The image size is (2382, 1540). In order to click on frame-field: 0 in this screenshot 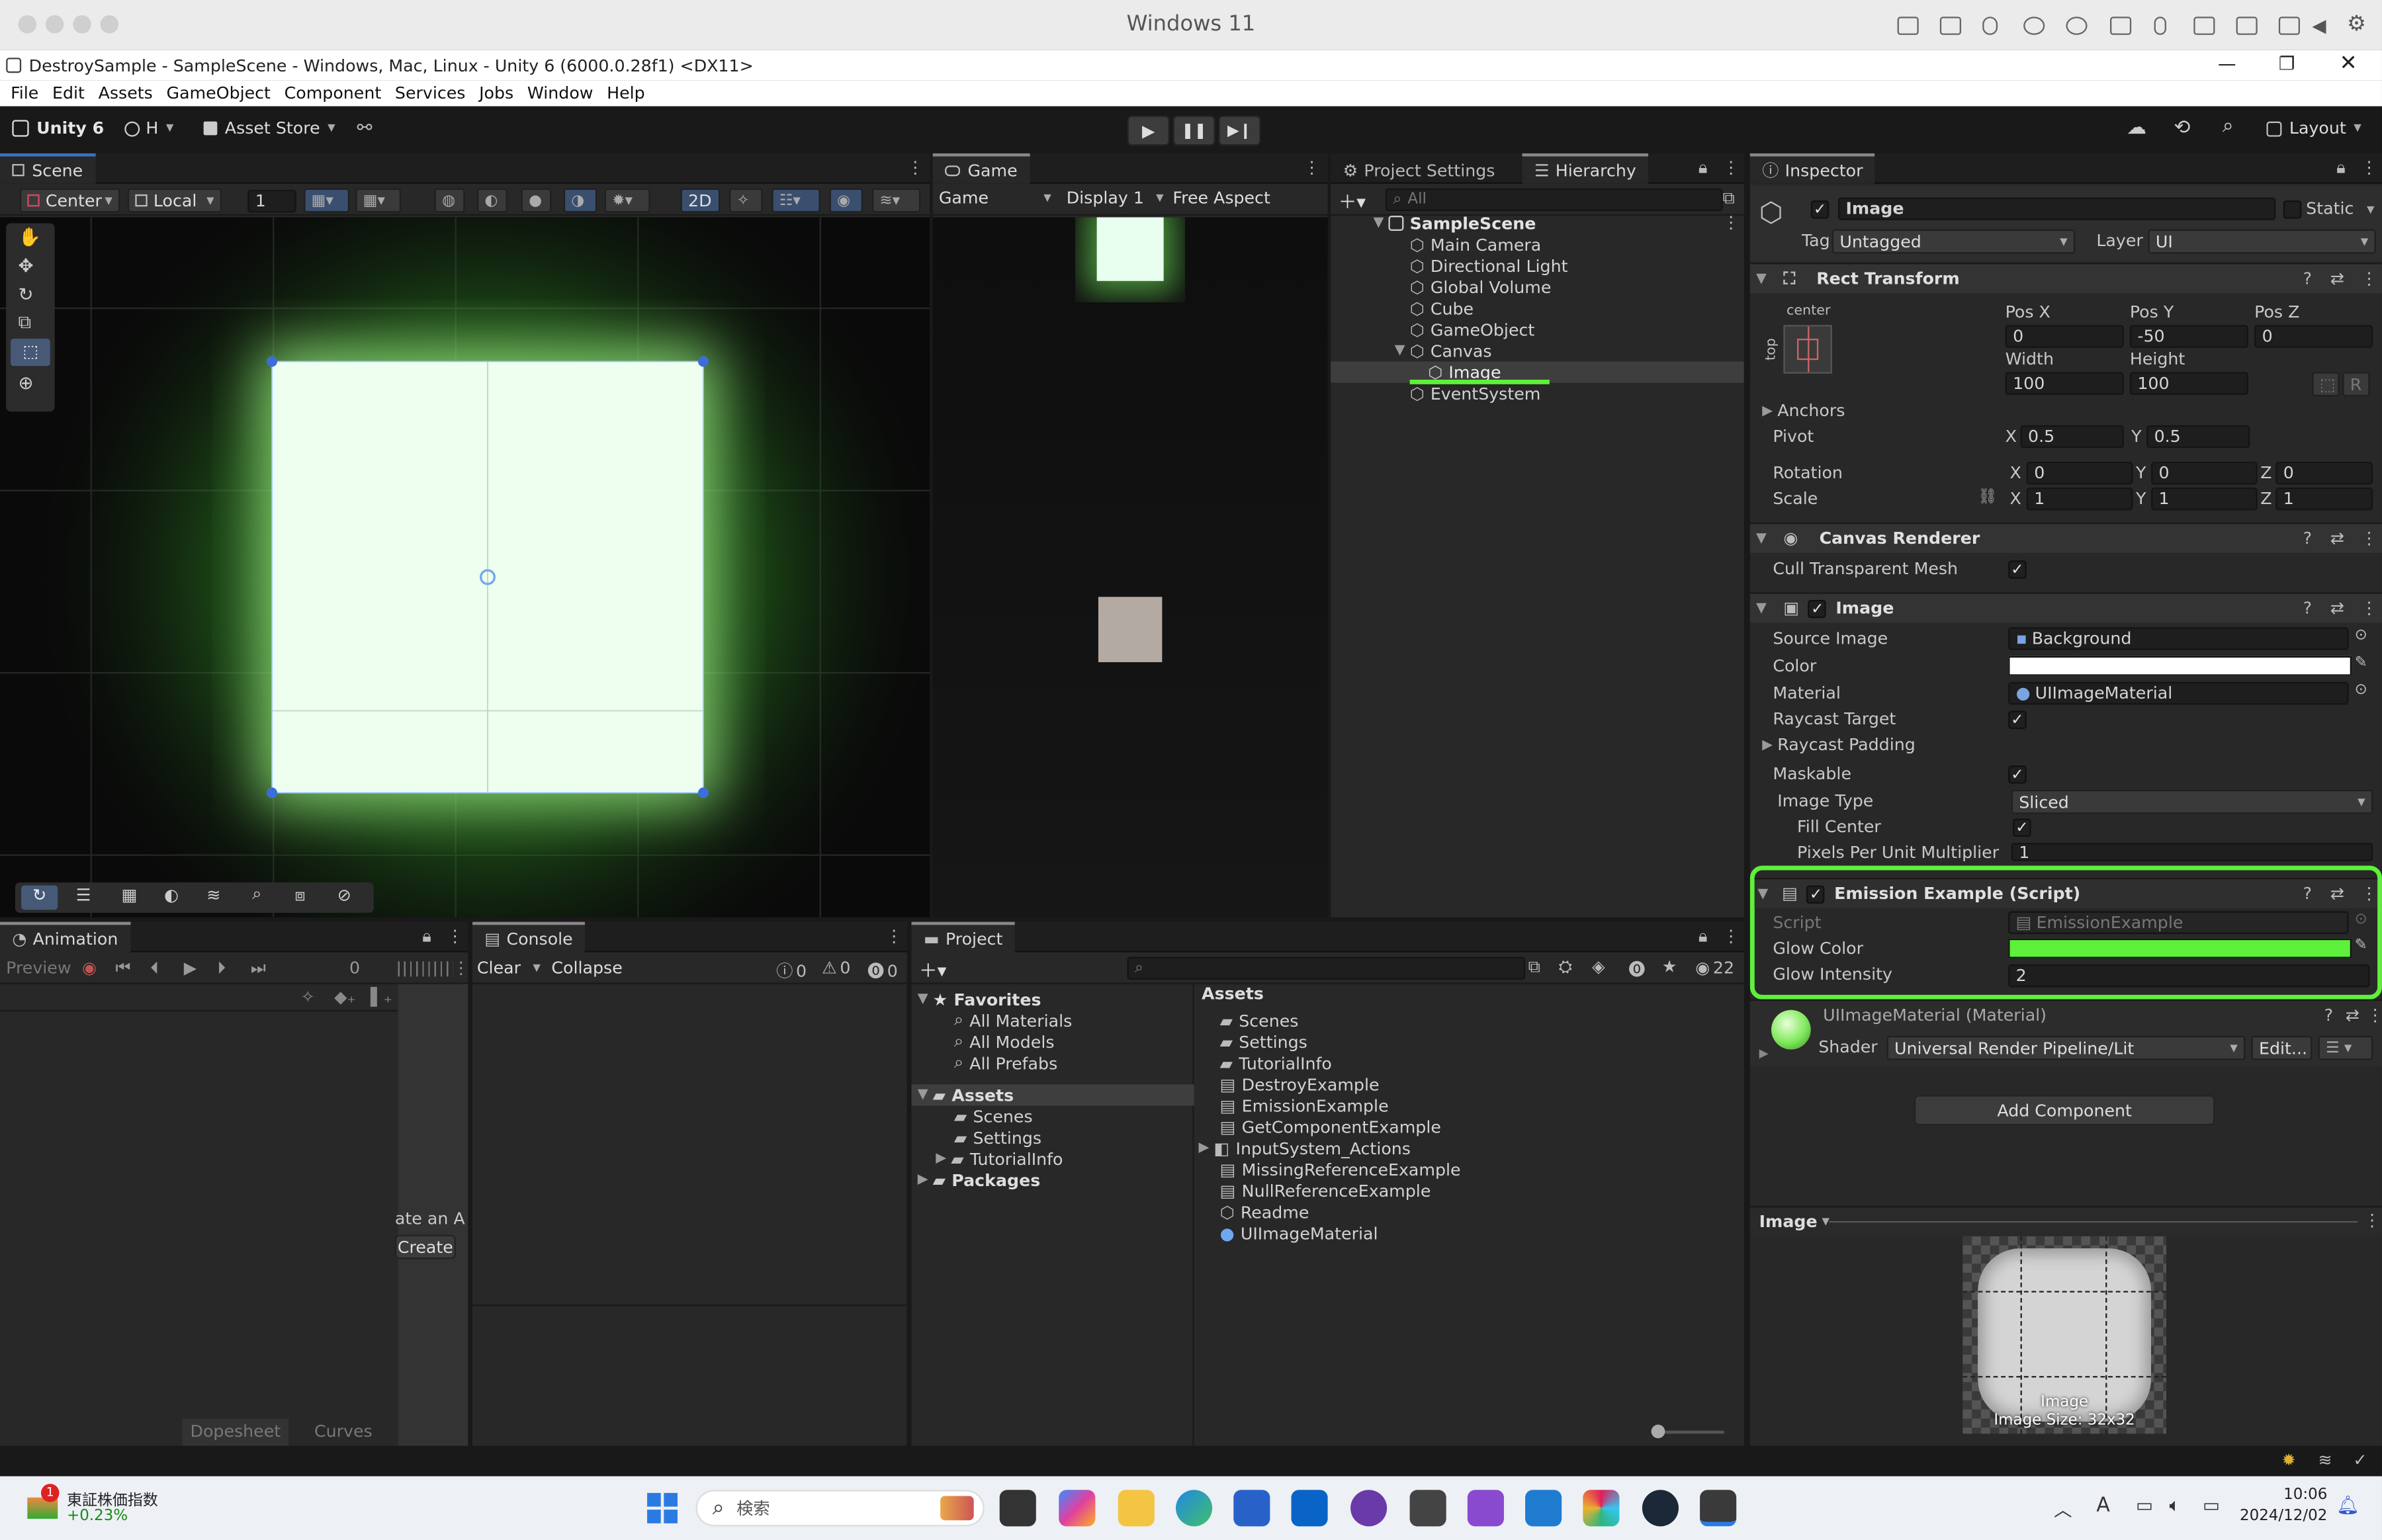, I will do `click(354, 968)`.